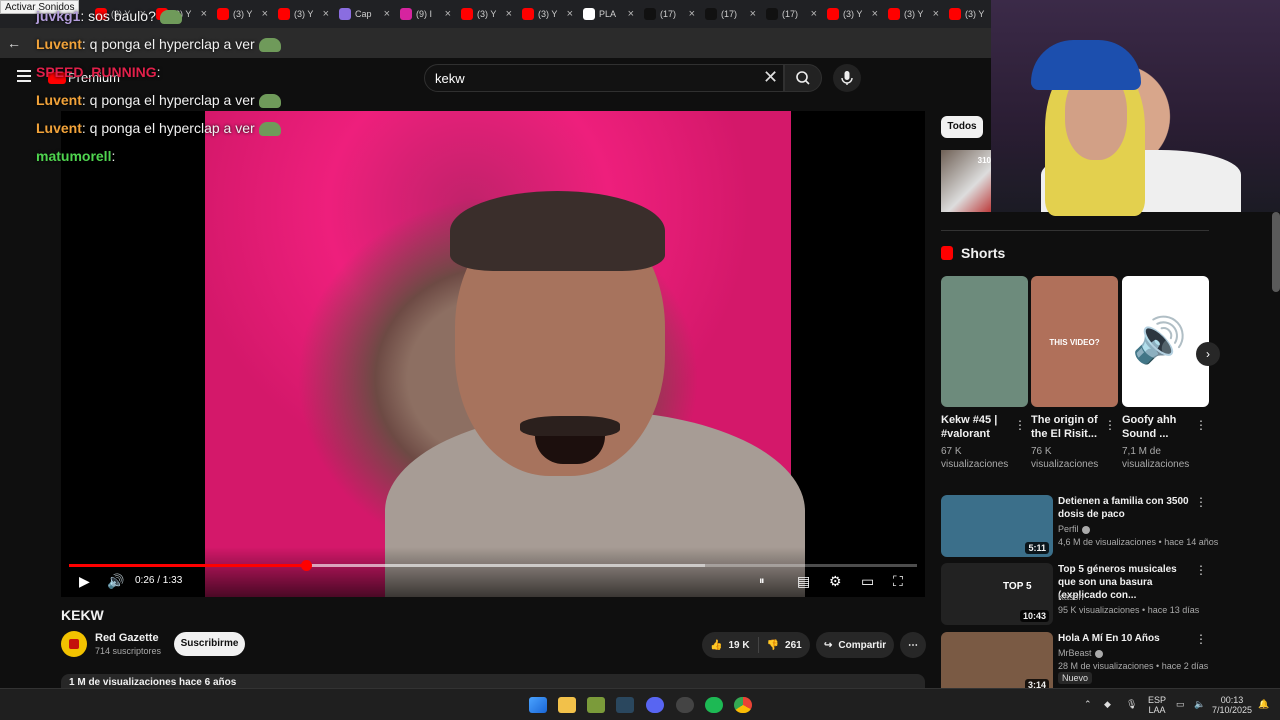 This screenshot has height=720, width=1280. I want to click on youtube-icon, so click(467, 14).